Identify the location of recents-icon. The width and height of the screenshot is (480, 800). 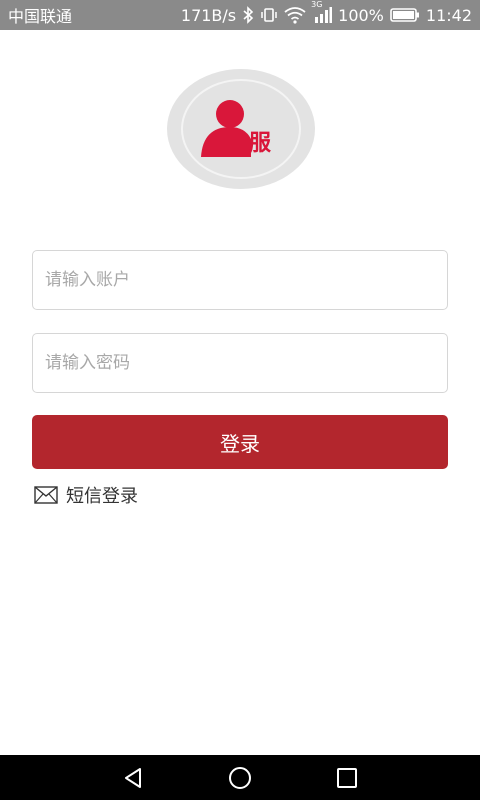
(346, 777).